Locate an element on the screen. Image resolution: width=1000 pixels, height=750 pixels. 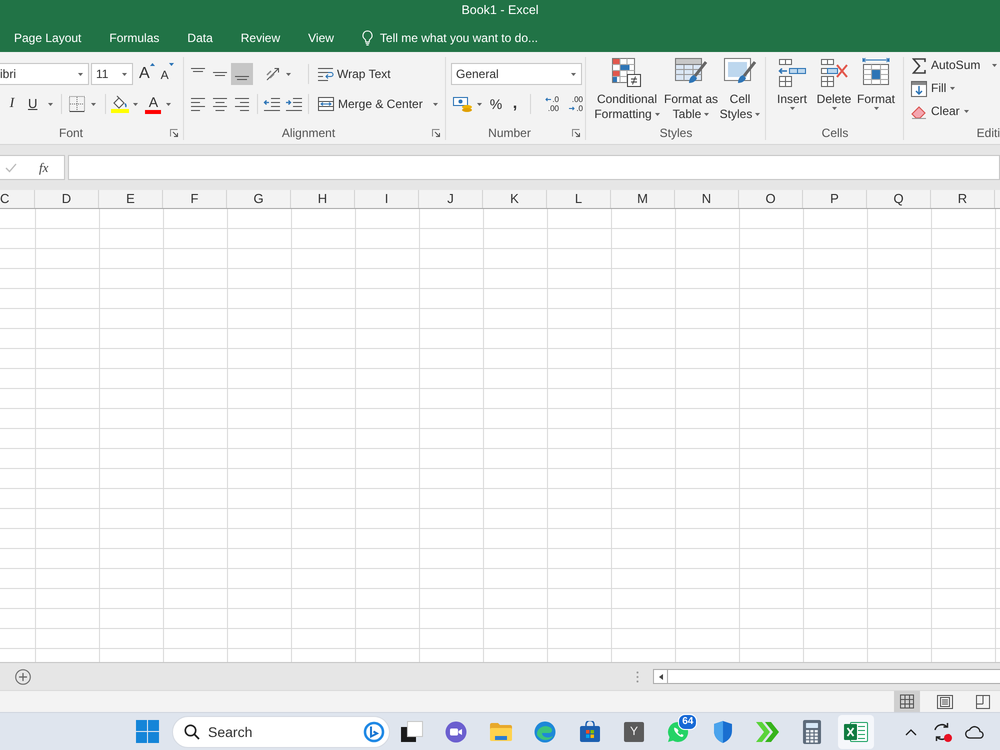
ribbon-tab: Formulas is located at coordinates (134, 38).